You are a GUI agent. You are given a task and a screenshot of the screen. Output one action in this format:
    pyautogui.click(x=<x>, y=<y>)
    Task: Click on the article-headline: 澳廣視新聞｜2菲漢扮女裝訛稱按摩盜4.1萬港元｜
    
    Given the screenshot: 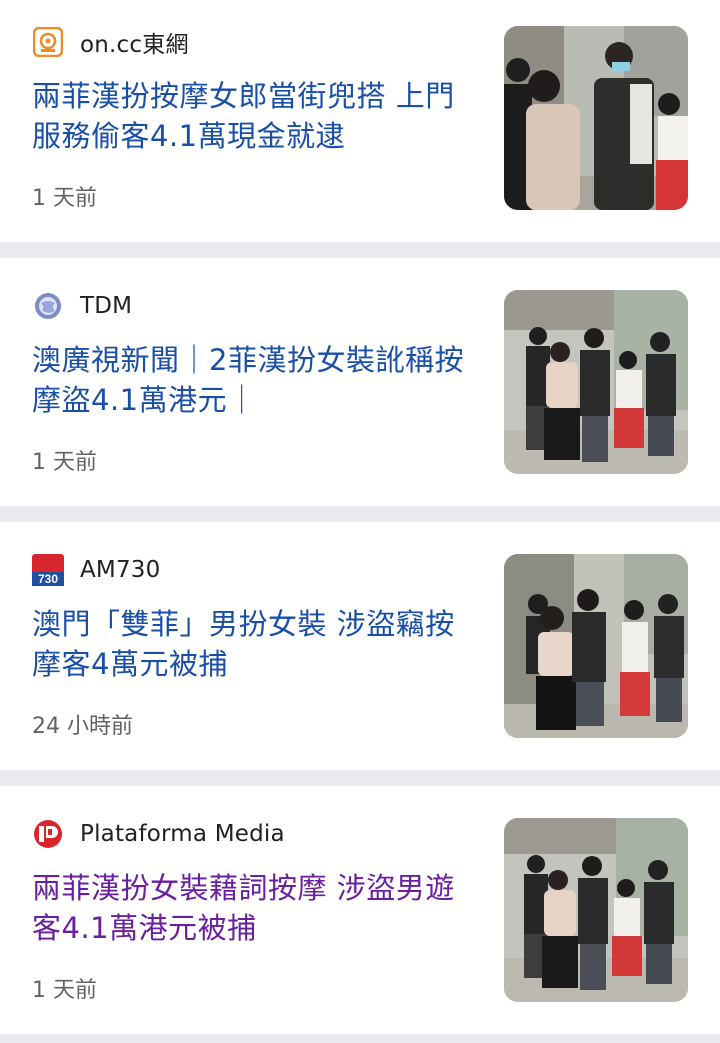 What is the action you would take?
    pyautogui.click(x=252, y=380)
    